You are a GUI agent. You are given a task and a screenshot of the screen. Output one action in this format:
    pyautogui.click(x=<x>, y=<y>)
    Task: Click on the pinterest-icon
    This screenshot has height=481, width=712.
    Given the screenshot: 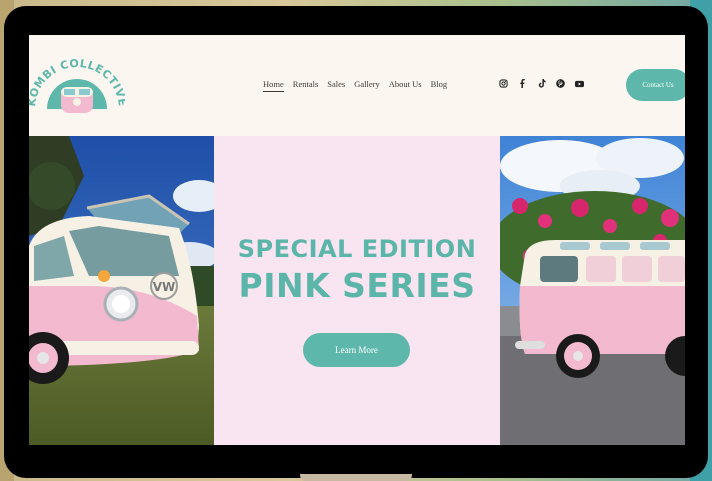 What is the action you would take?
    pyautogui.click(x=560, y=83)
    